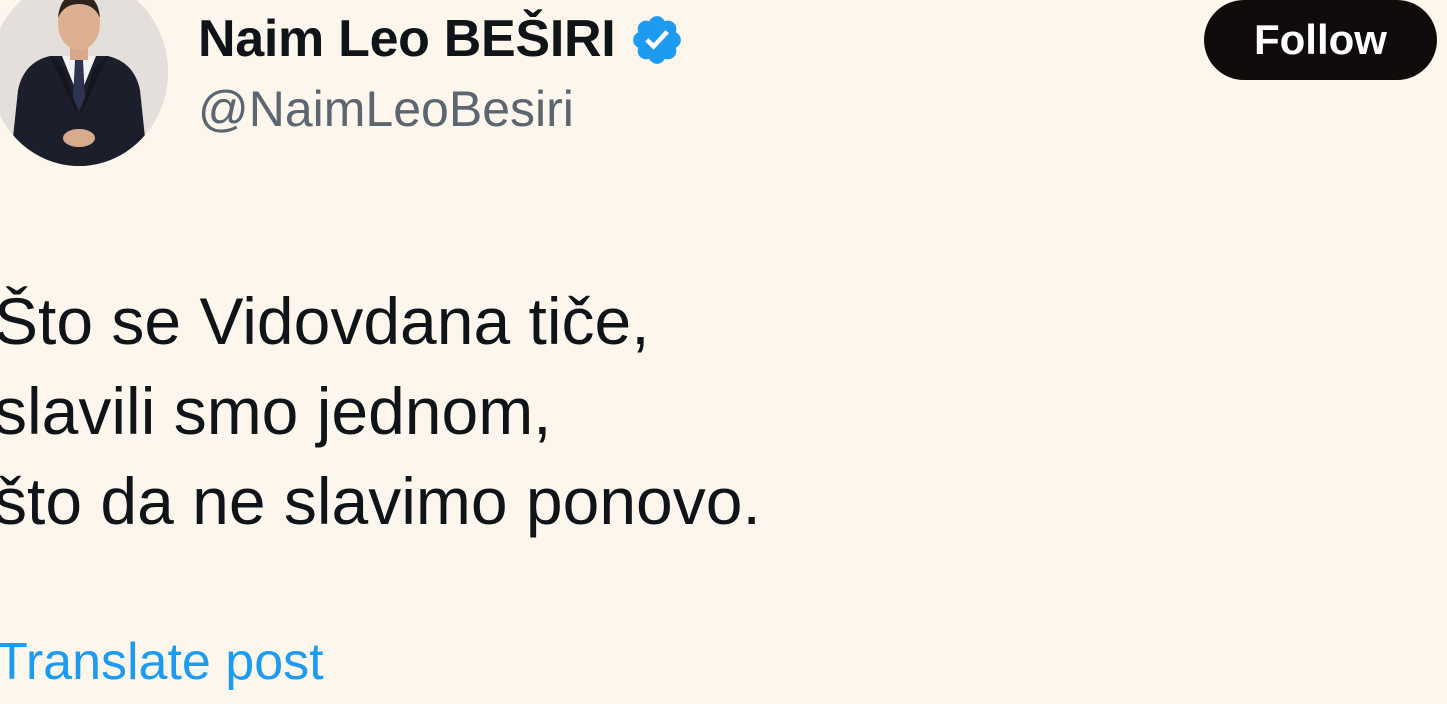 This screenshot has height=704, width=1447. What do you see at coordinates (162, 662) in the screenshot?
I see `translate-post-link: Translate post` at bounding box center [162, 662].